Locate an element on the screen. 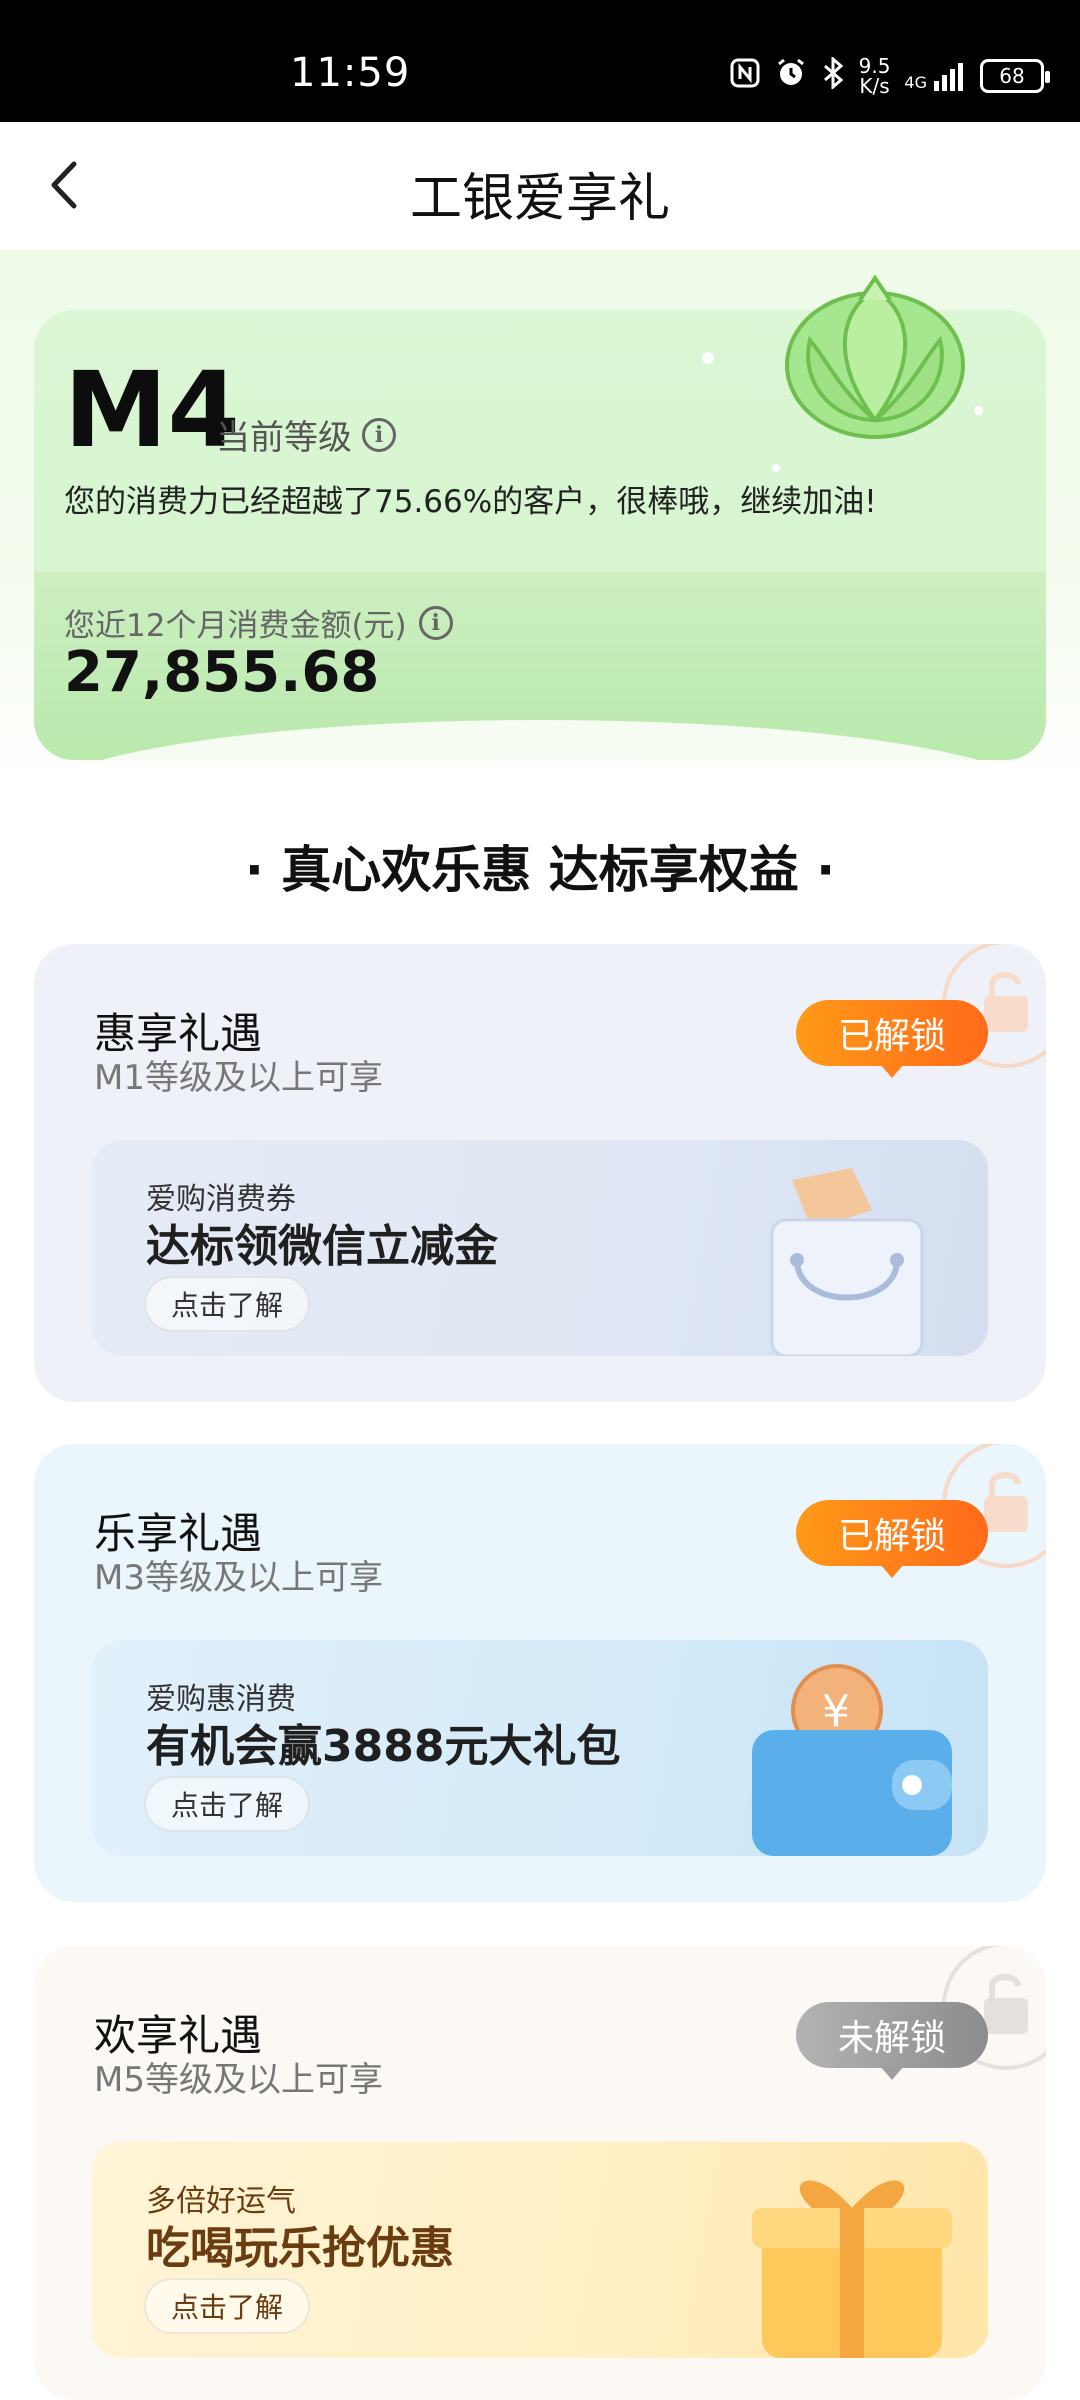 The height and width of the screenshot is (2400, 1080). level-caption-text: 当前等级 is located at coordinates (284, 438).